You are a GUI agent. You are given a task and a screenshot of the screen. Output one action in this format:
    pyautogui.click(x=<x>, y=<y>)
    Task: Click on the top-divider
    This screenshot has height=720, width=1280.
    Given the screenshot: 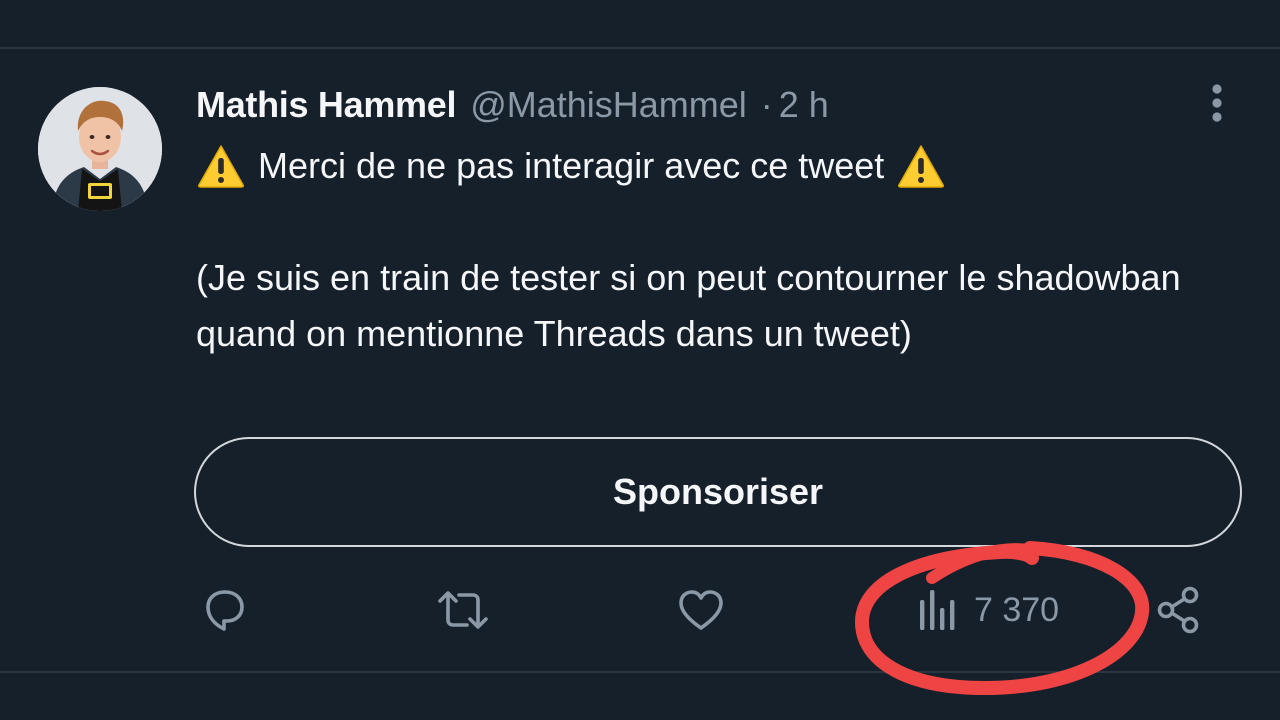 What is the action you would take?
    pyautogui.click(x=640, y=48)
    